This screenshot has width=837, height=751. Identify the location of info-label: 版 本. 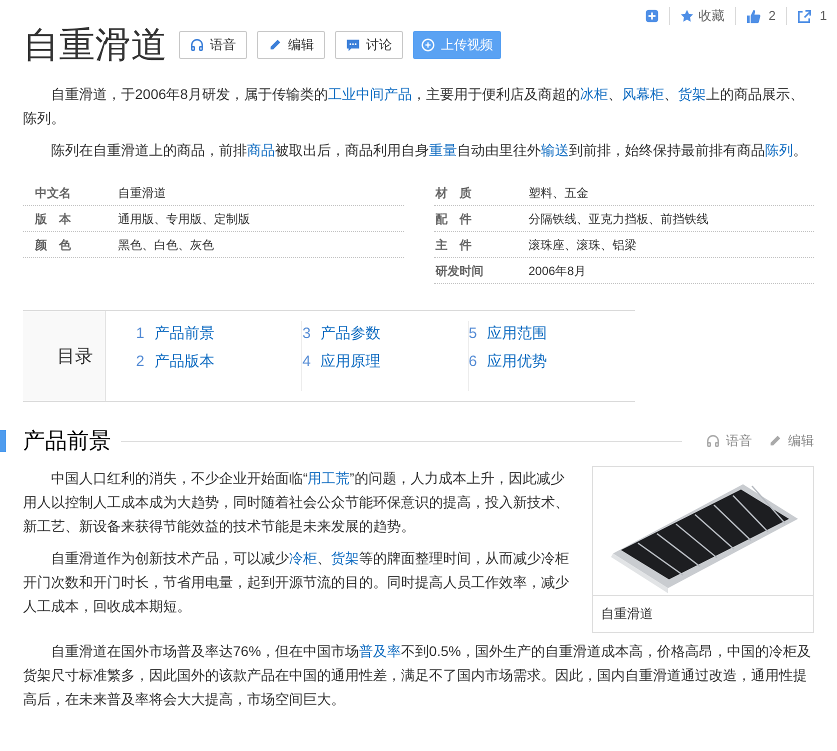
(53, 219).